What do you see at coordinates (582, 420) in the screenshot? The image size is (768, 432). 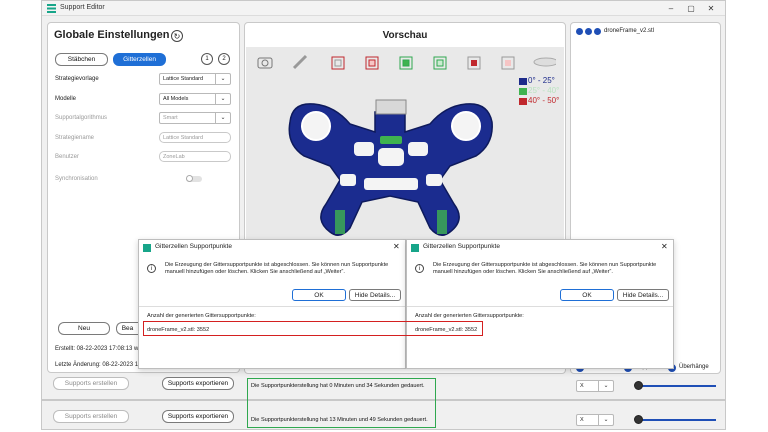 I see `axis-value-2: X` at bounding box center [582, 420].